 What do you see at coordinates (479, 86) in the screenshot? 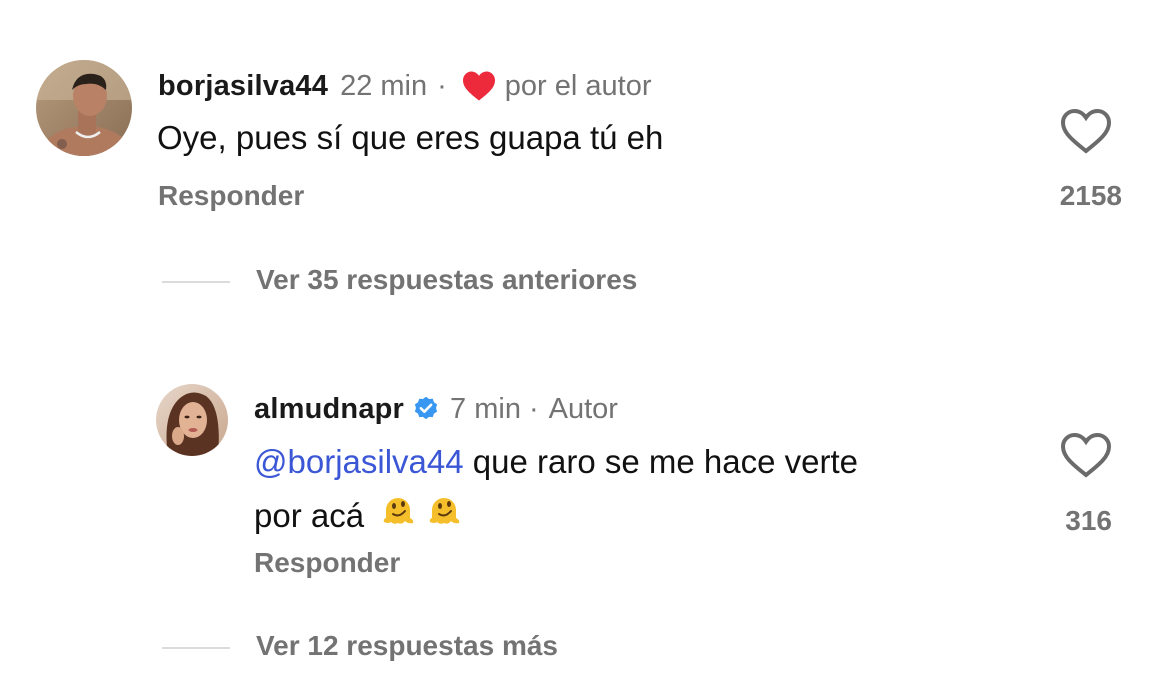
I see `heart-filled-icon` at bounding box center [479, 86].